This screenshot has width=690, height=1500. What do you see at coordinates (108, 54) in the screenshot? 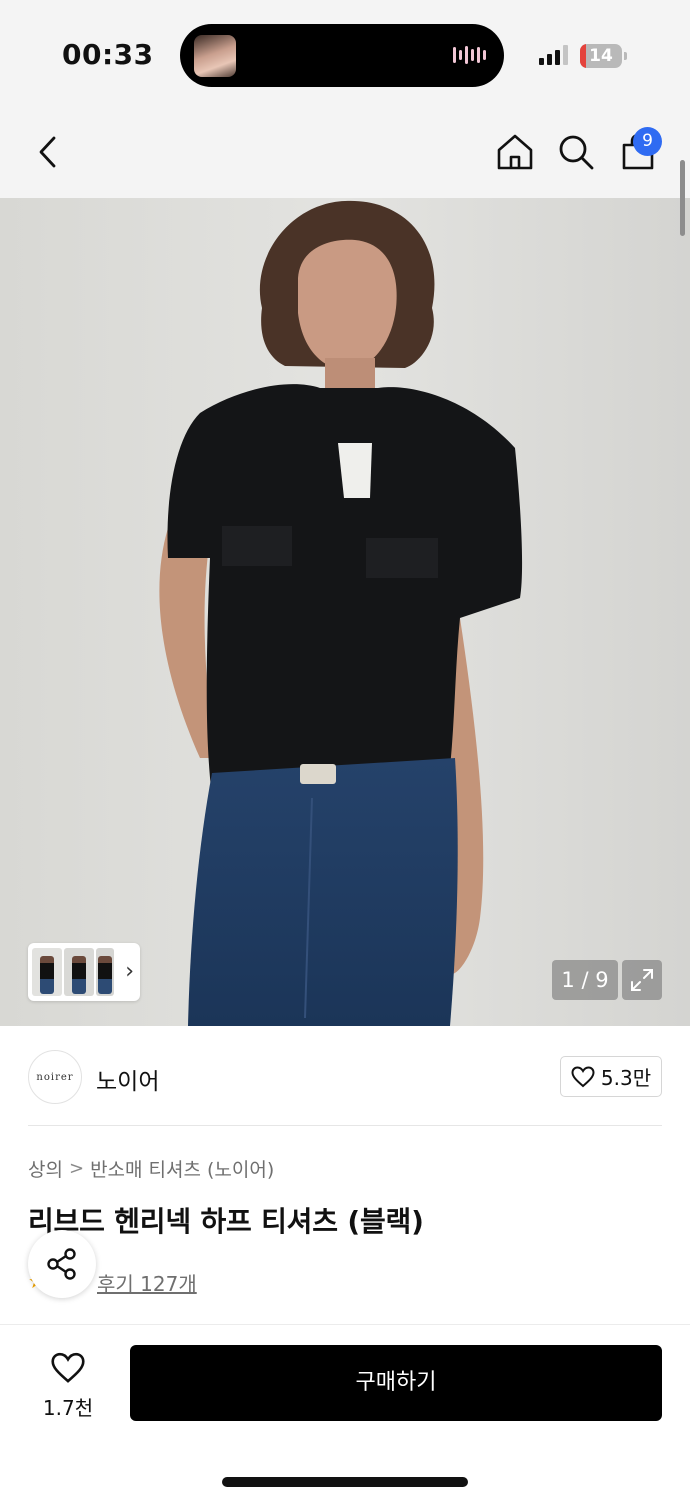
I see `status-time: 00:33` at bounding box center [108, 54].